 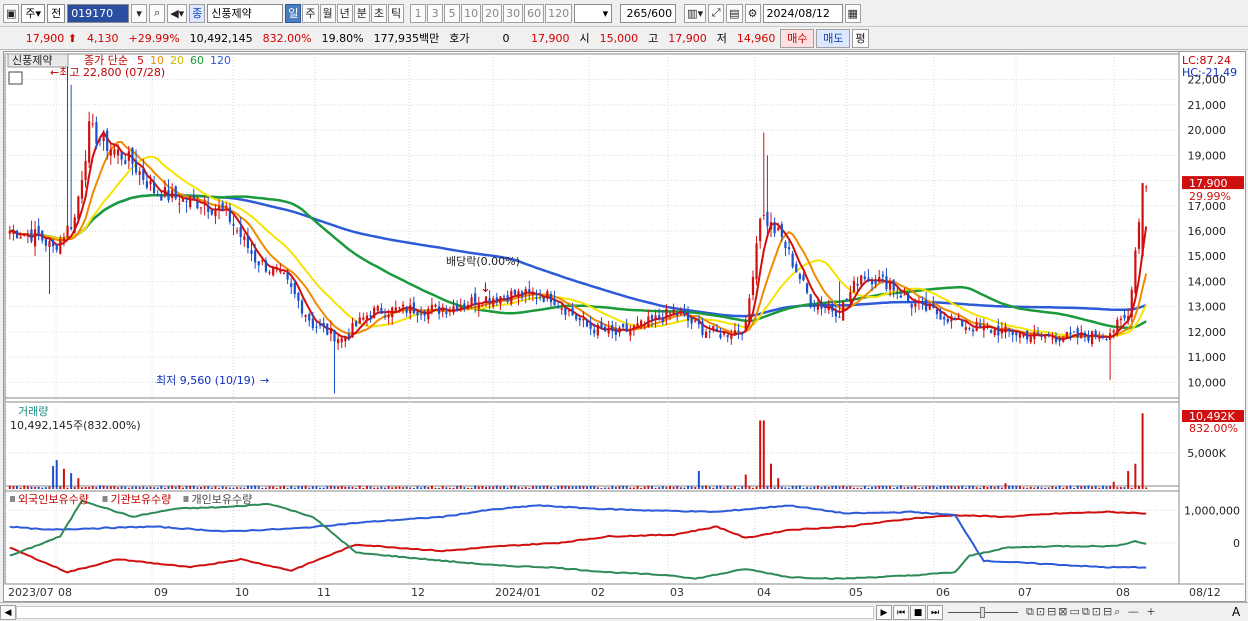 What do you see at coordinates (860, 38) in the screenshot?
I see `eval-button: 평` at bounding box center [860, 38].